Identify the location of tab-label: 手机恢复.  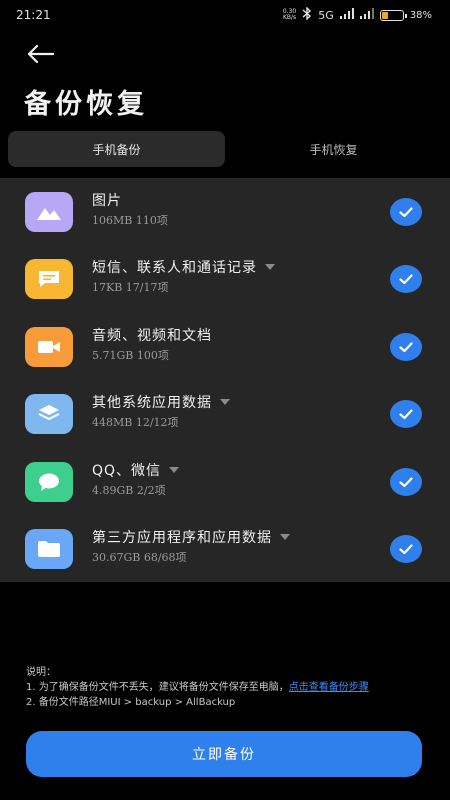
(333, 149).